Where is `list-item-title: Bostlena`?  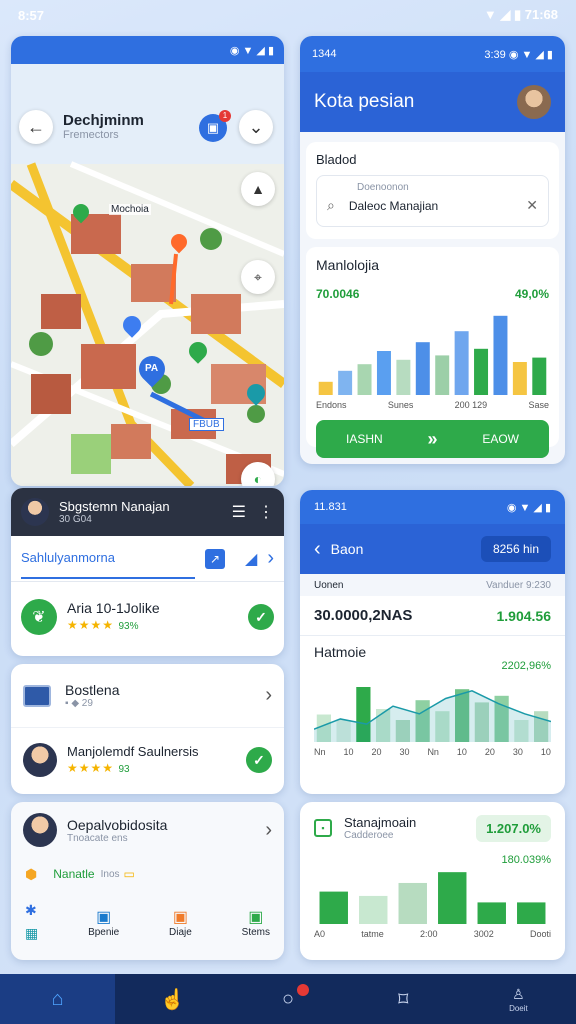
list-item-title: Bostlena is located at coordinates (92, 690).